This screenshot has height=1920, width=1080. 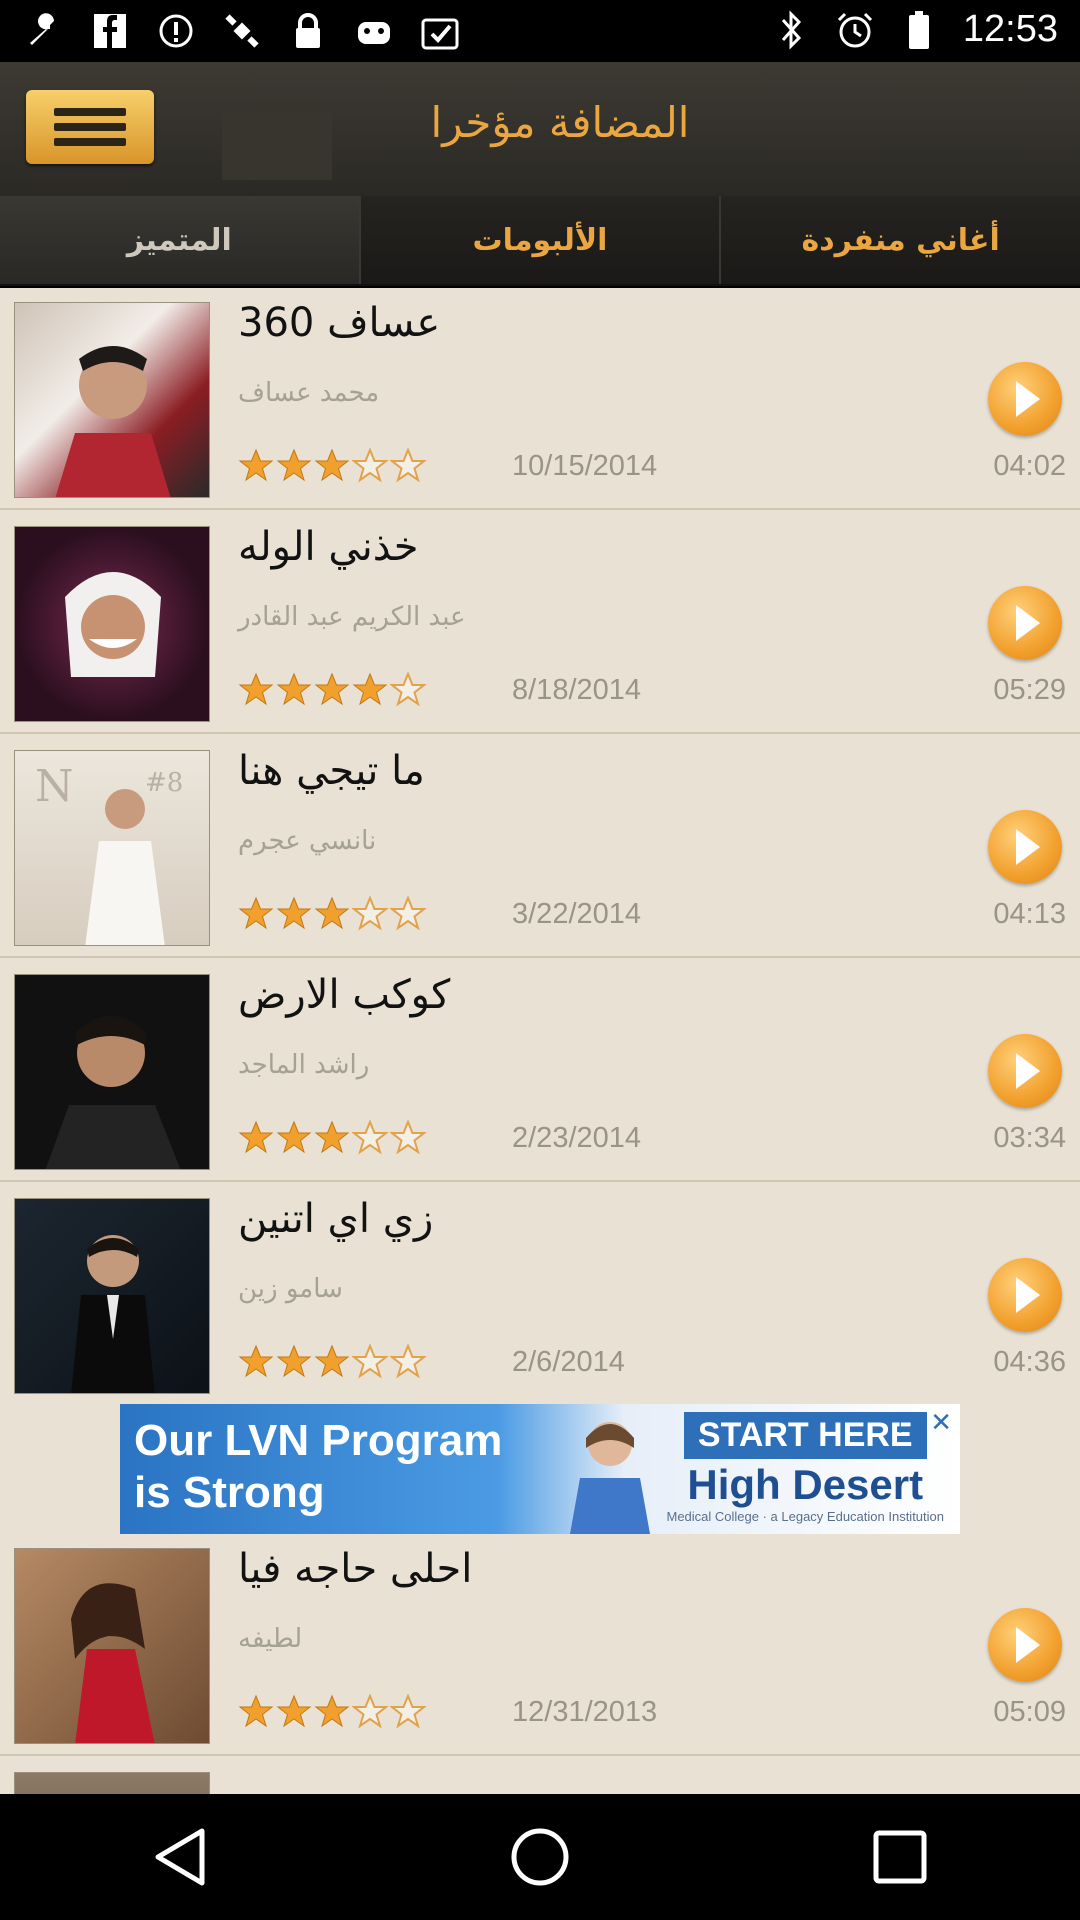 What do you see at coordinates (540, 1295) in the screenshot?
I see `song-row: زي اي اتنين سامو زين 2/6/2014 04:36` at bounding box center [540, 1295].